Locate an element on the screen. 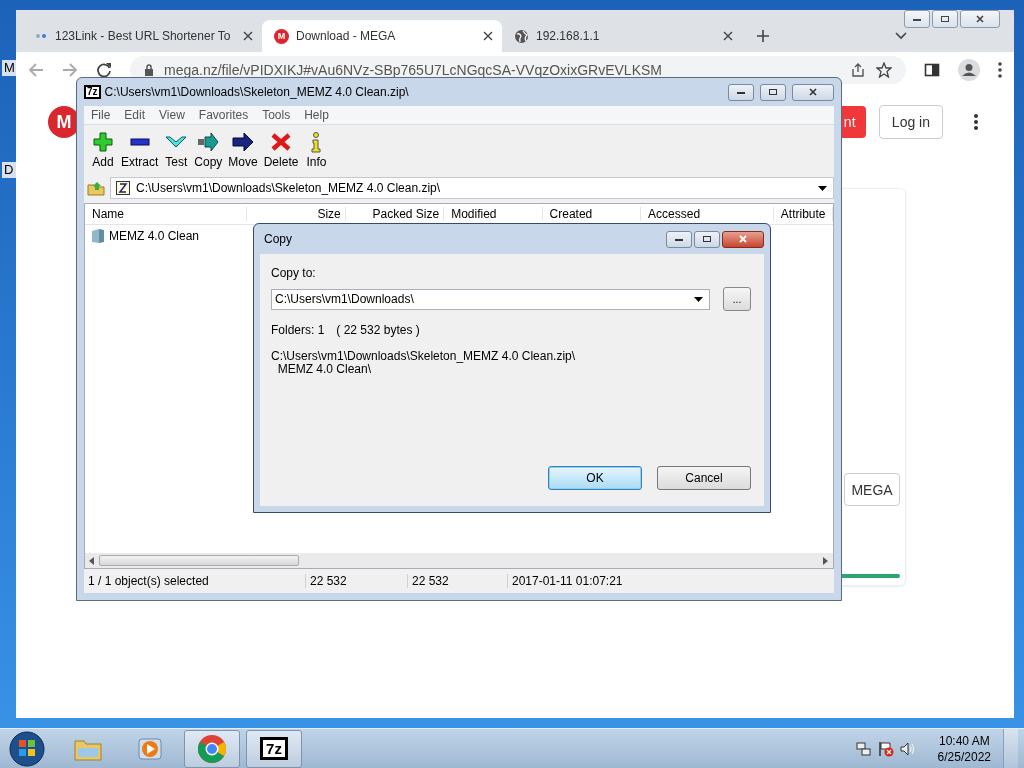 This screenshot has width=1024, height=768. field-label: Copy to: is located at coordinates (294, 273).